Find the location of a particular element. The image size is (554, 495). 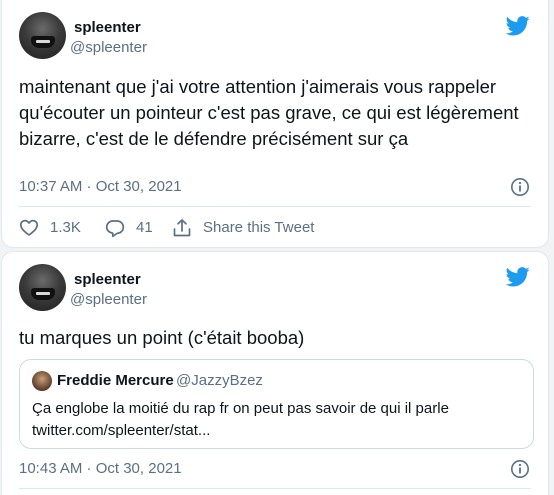

reply-button: 41 is located at coordinates (135, 228).